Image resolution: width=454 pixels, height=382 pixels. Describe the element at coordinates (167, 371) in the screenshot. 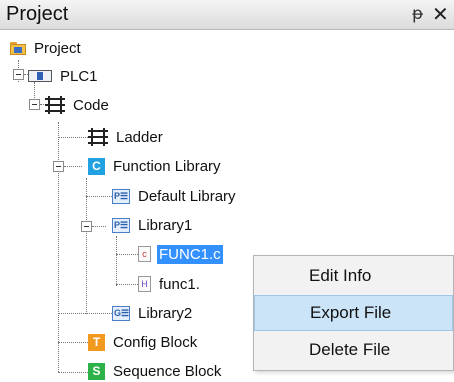

I see `tree-item-label: Sequence Block` at that location.